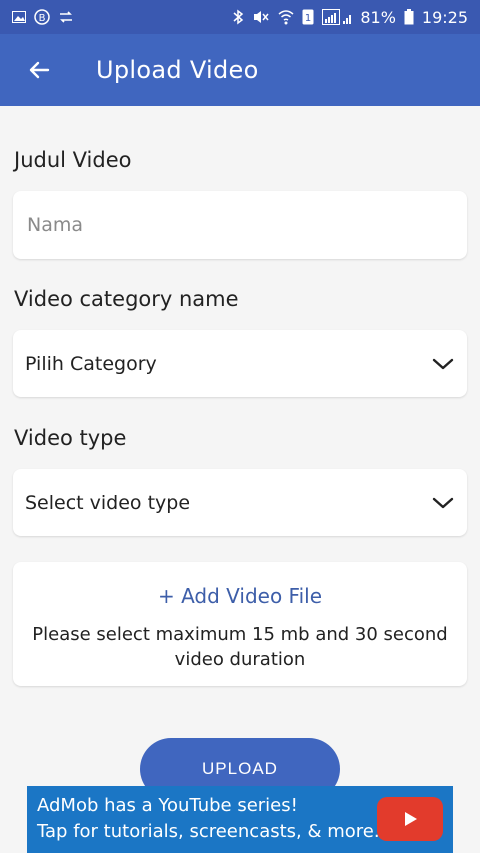 This screenshot has height=853, width=480. What do you see at coordinates (409, 17) in the screenshot?
I see `battery-icon` at bounding box center [409, 17].